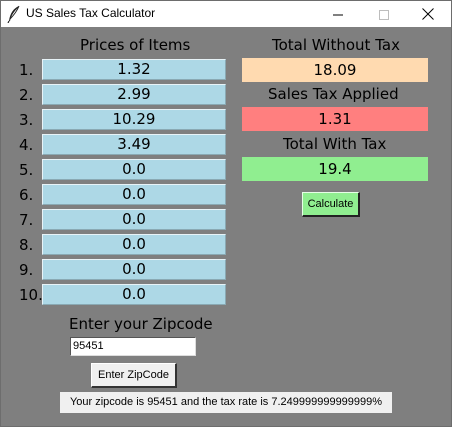 This screenshot has width=452, height=427. Describe the element at coordinates (335, 70) in the screenshot. I see `total-without-tax-value: 18.09` at that location.